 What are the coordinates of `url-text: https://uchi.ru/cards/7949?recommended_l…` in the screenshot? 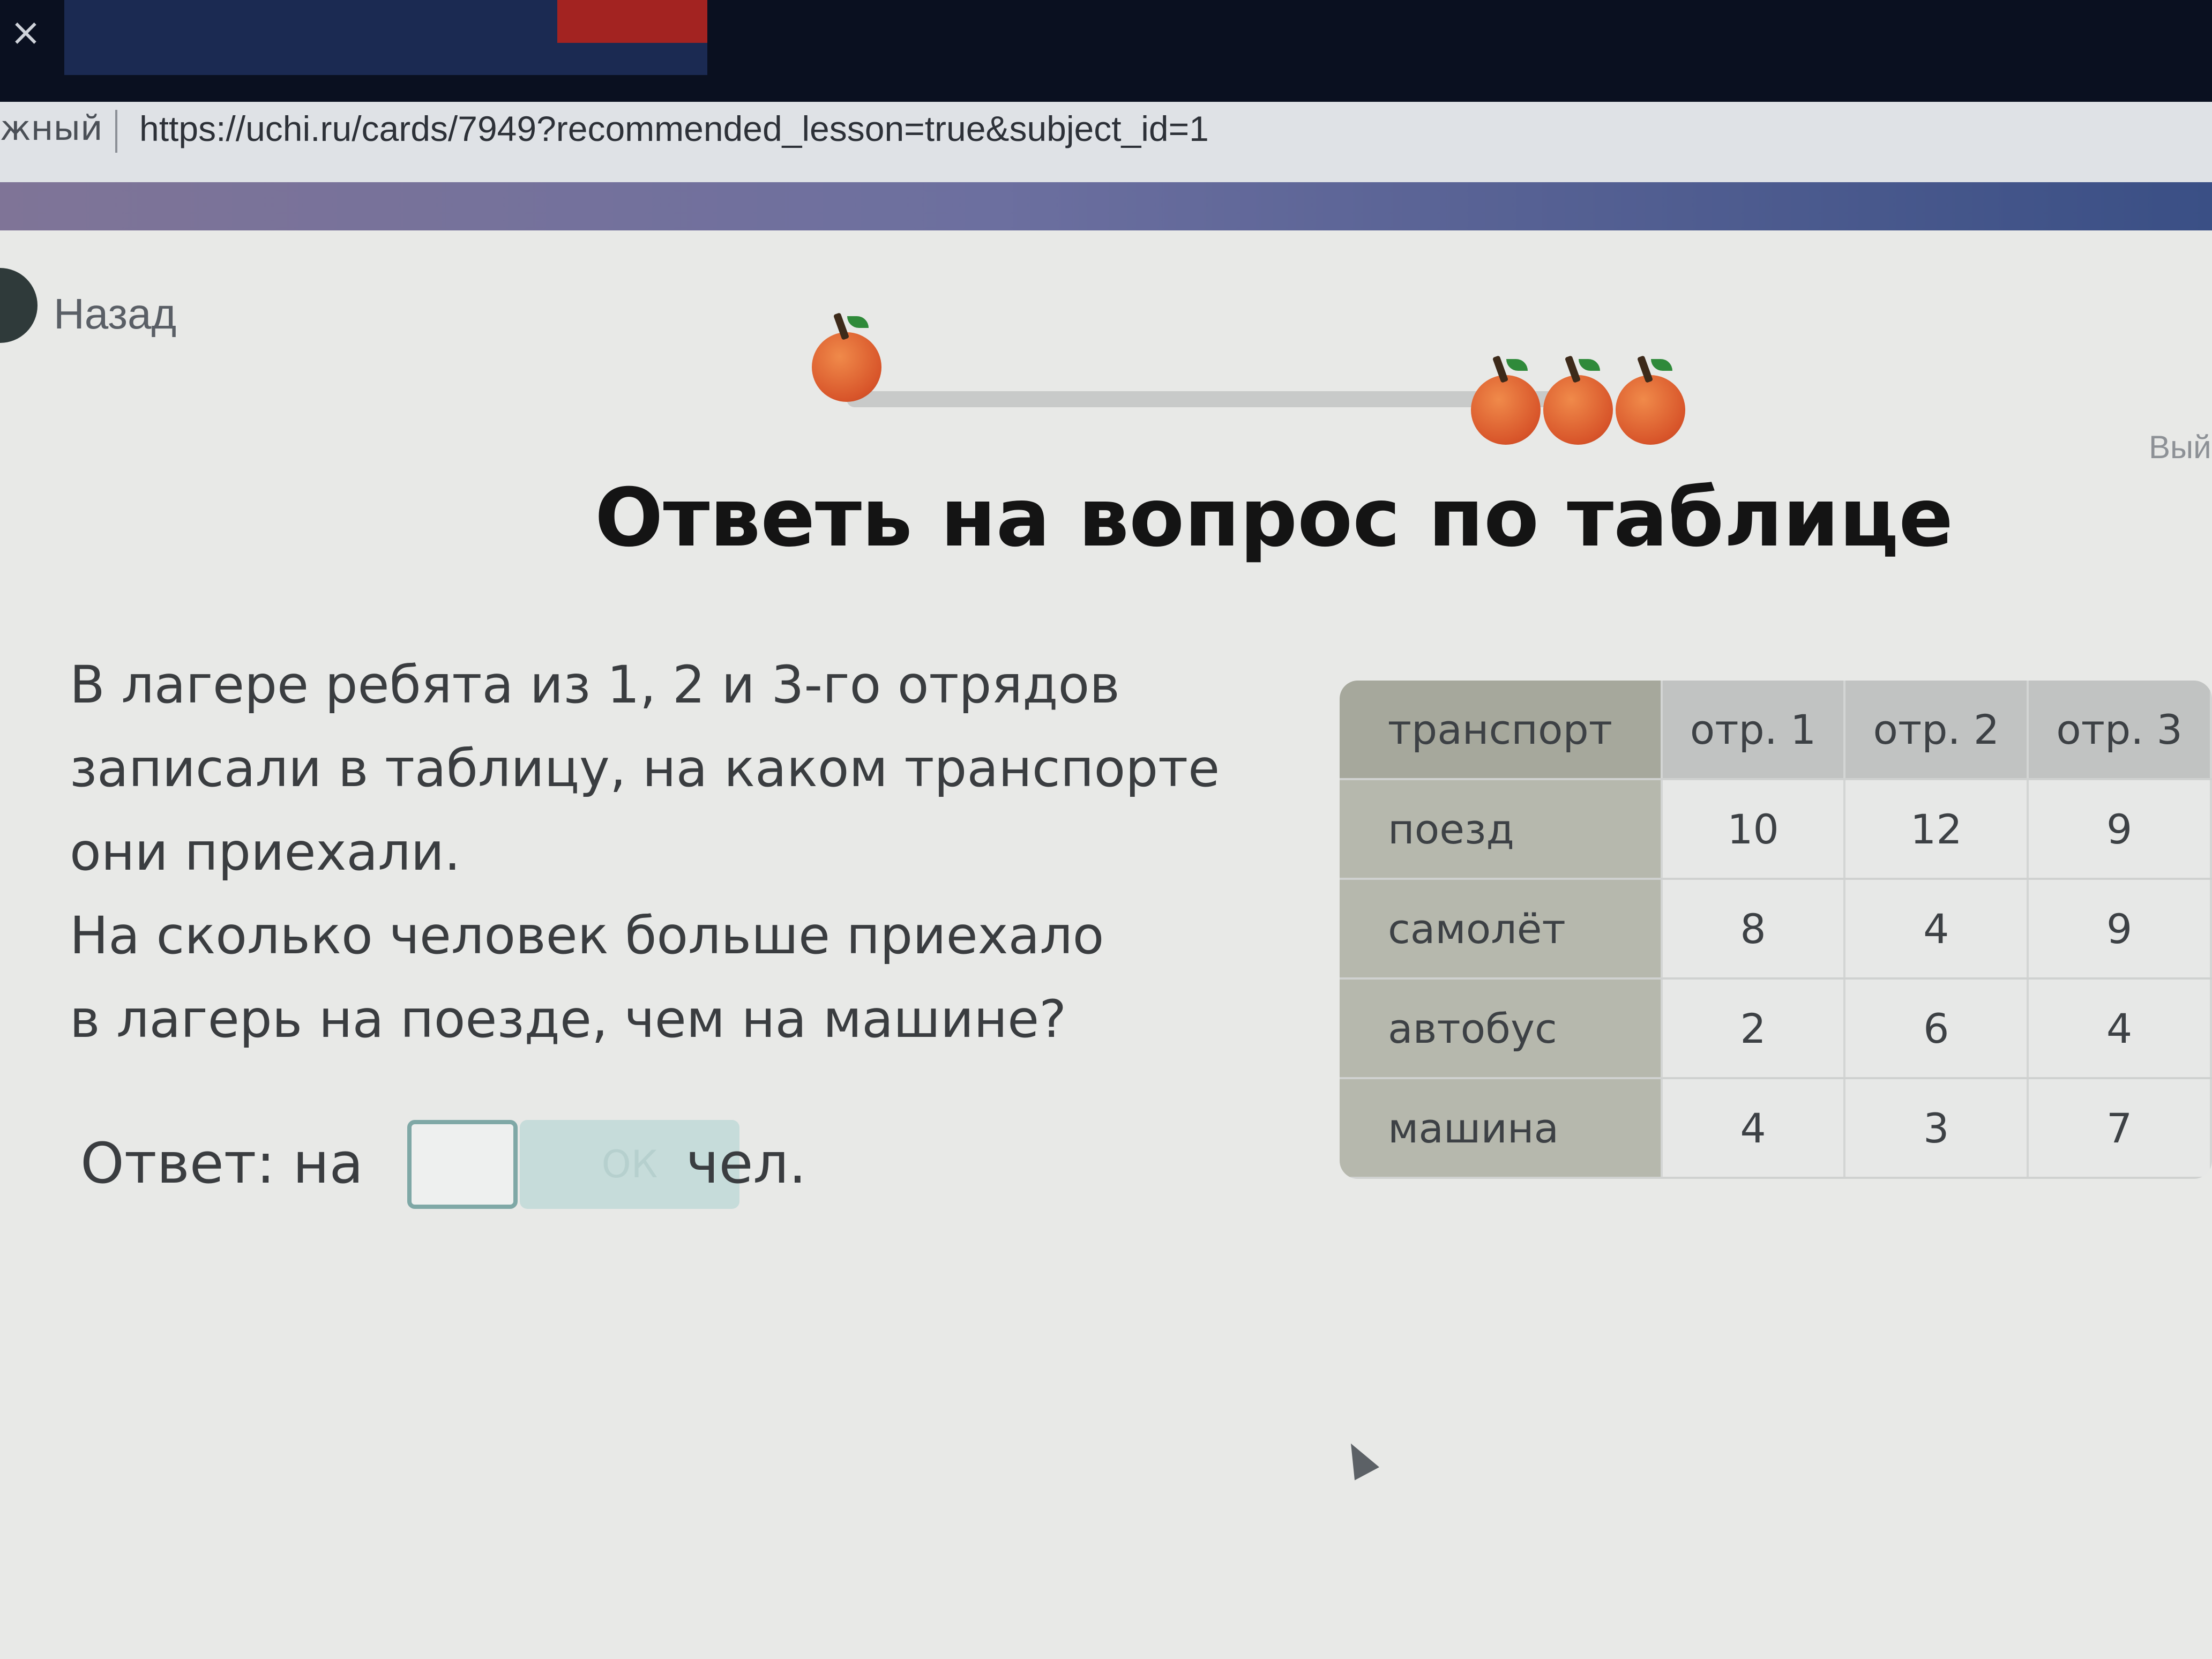 It's located at (674, 128).